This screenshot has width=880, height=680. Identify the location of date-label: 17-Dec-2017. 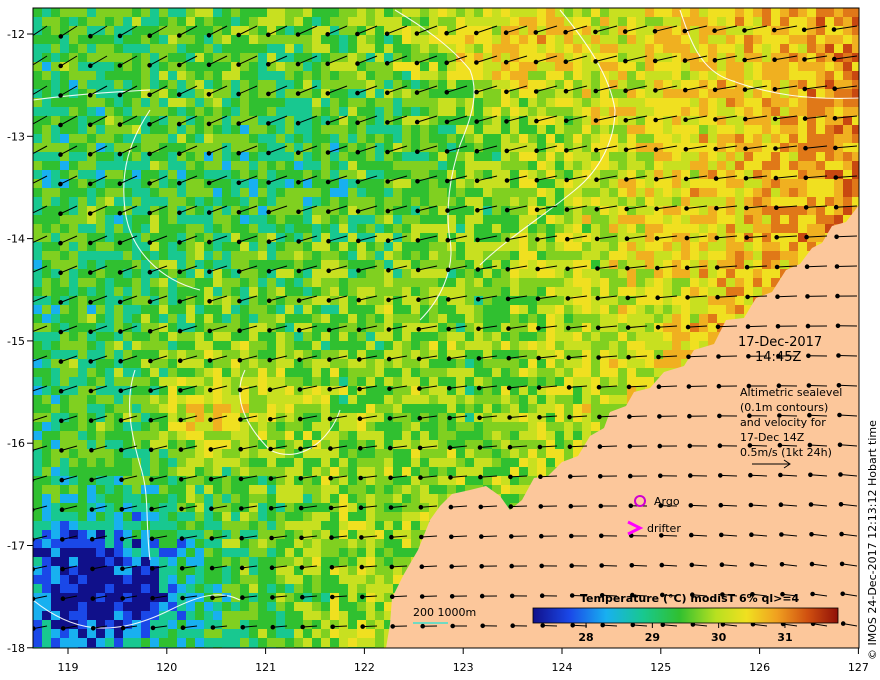
(780, 342).